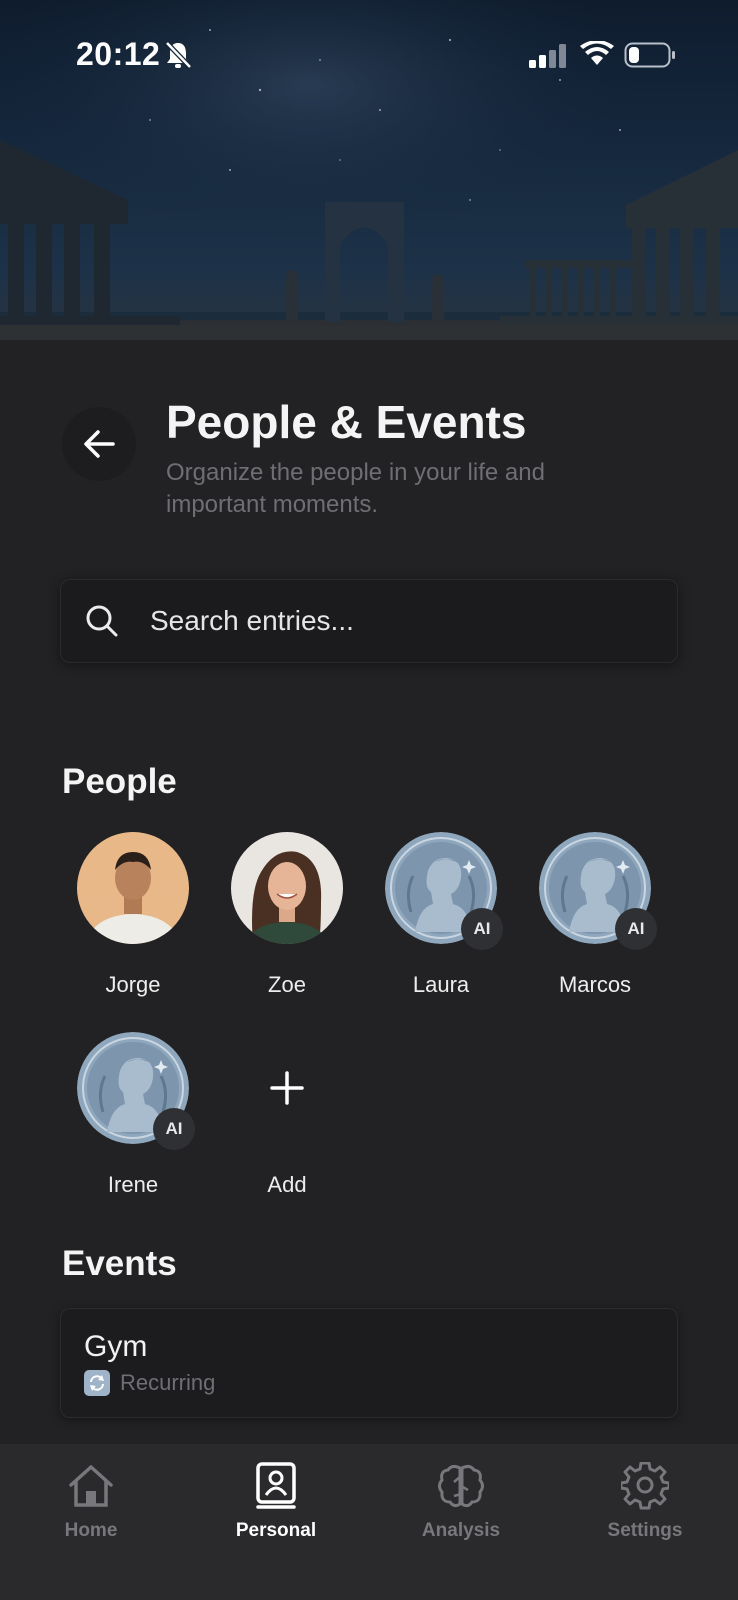 The height and width of the screenshot is (1600, 738). I want to click on event-title: Gym, so click(116, 1346).